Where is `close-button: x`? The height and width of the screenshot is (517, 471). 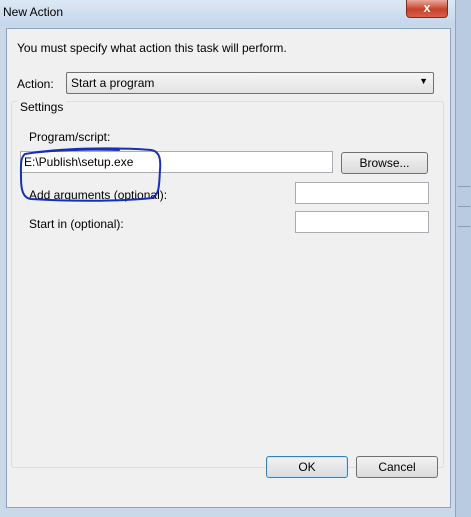 close-button: x is located at coordinates (427, 9).